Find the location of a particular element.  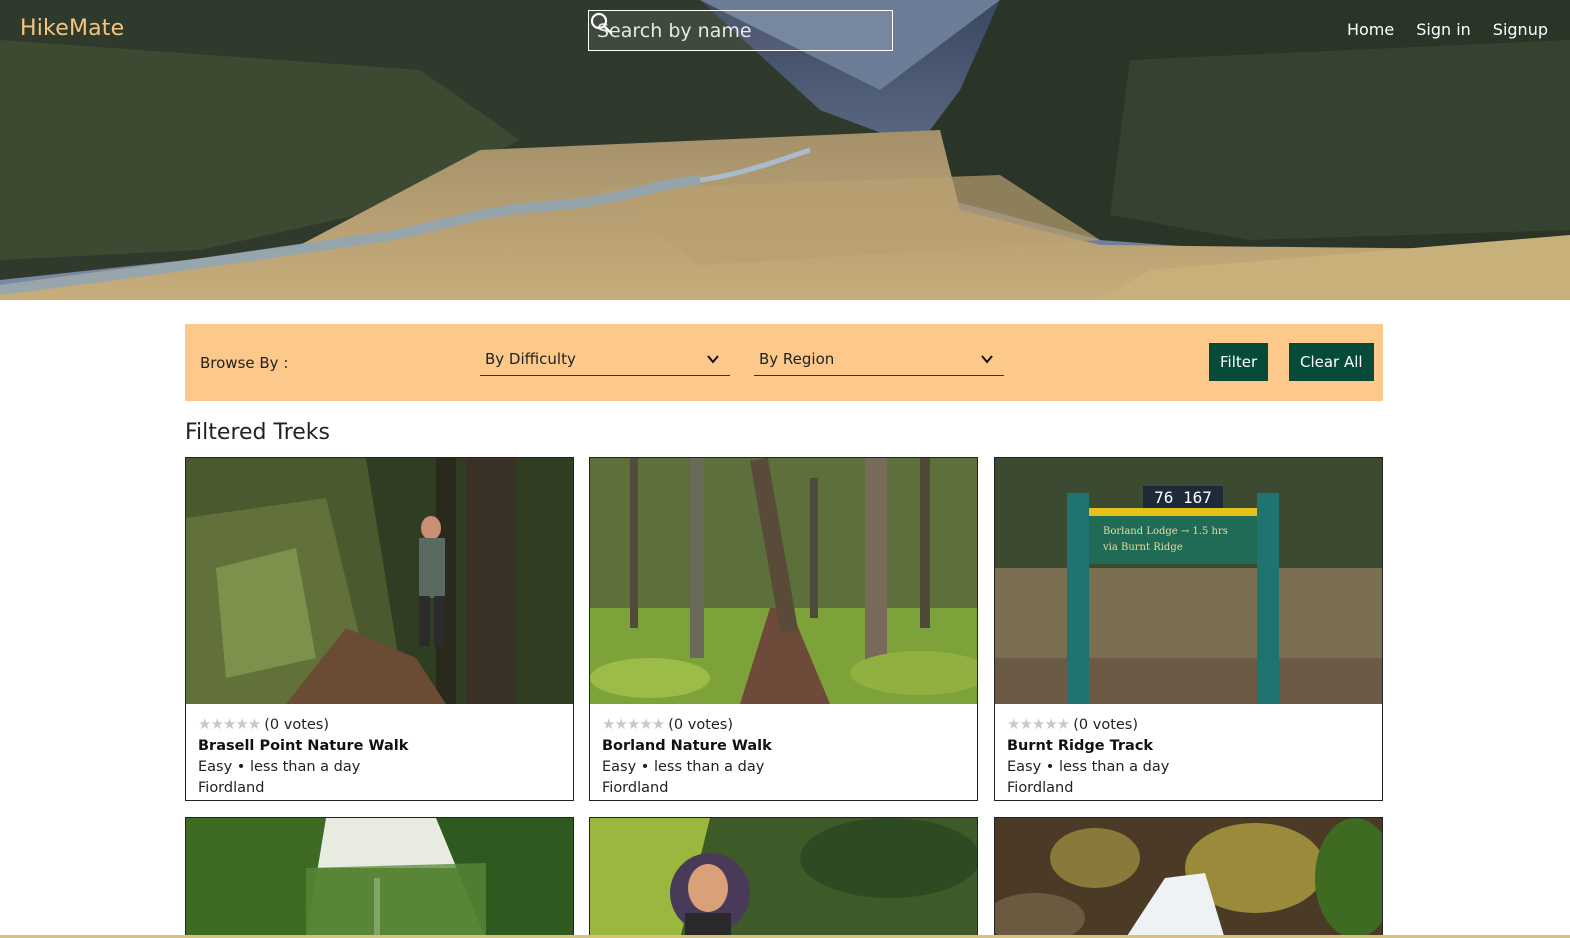

search-box is located at coordinates (740, 30).